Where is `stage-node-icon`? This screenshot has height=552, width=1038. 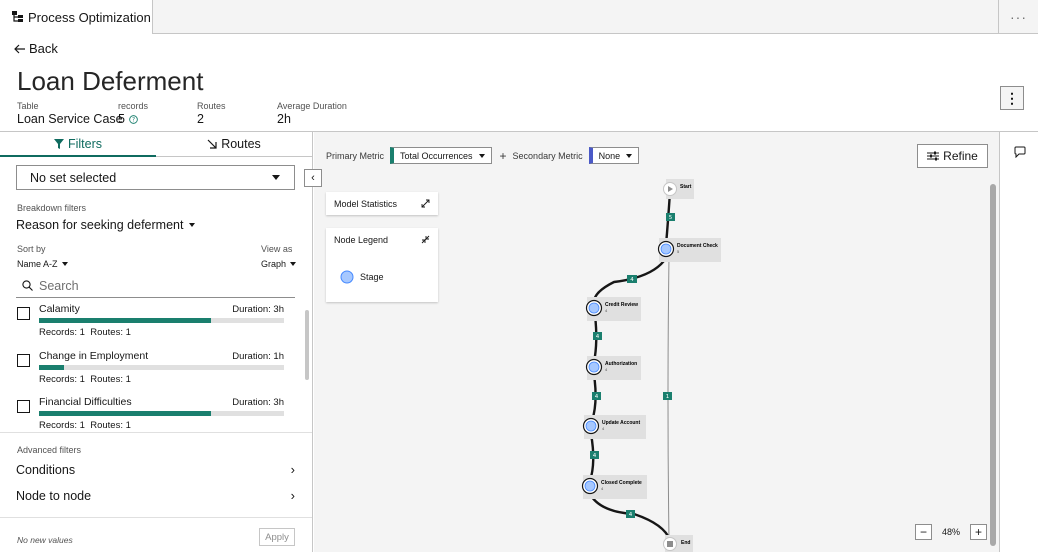 stage-node-icon is located at coordinates (347, 277).